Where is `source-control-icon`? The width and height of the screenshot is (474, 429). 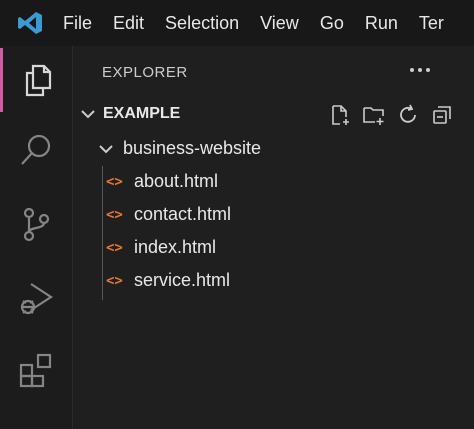 source-control-icon is located at coordinates (36, 224).